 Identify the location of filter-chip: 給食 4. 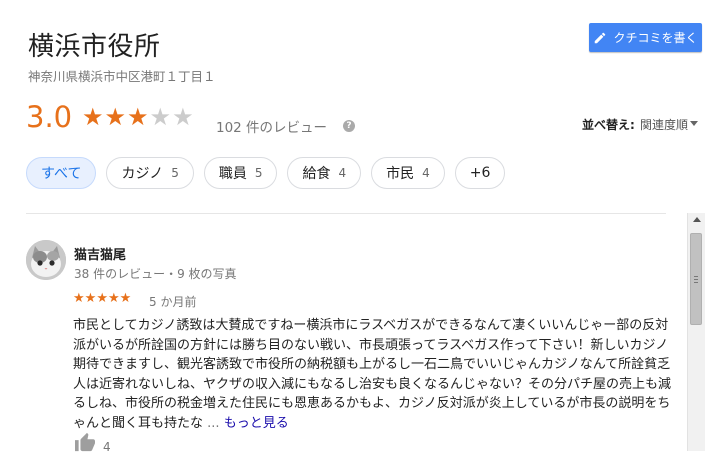
(324, 173).